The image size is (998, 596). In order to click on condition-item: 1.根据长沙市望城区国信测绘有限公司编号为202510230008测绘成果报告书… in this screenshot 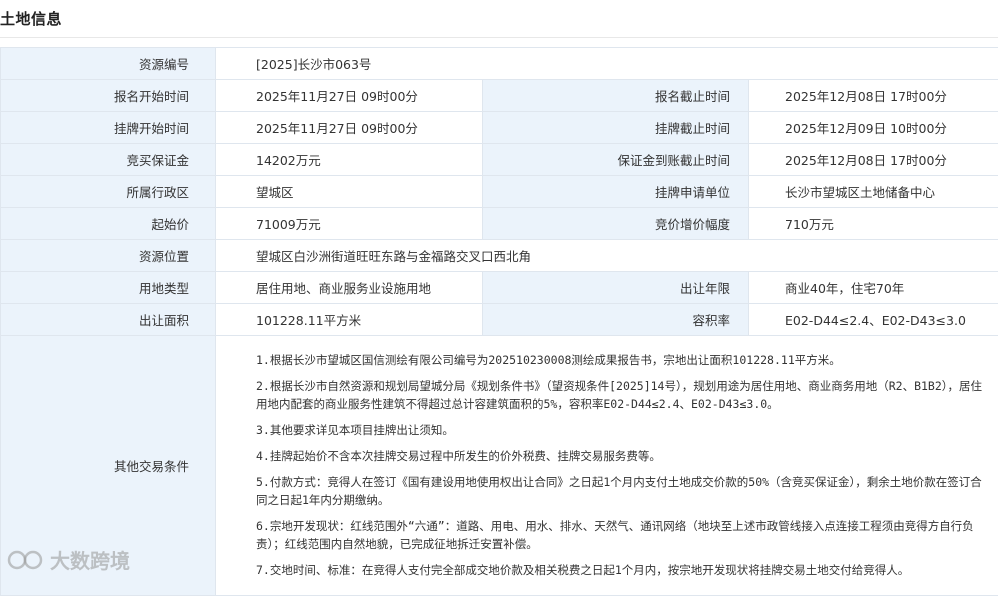, I will do `click(623, 360)`.